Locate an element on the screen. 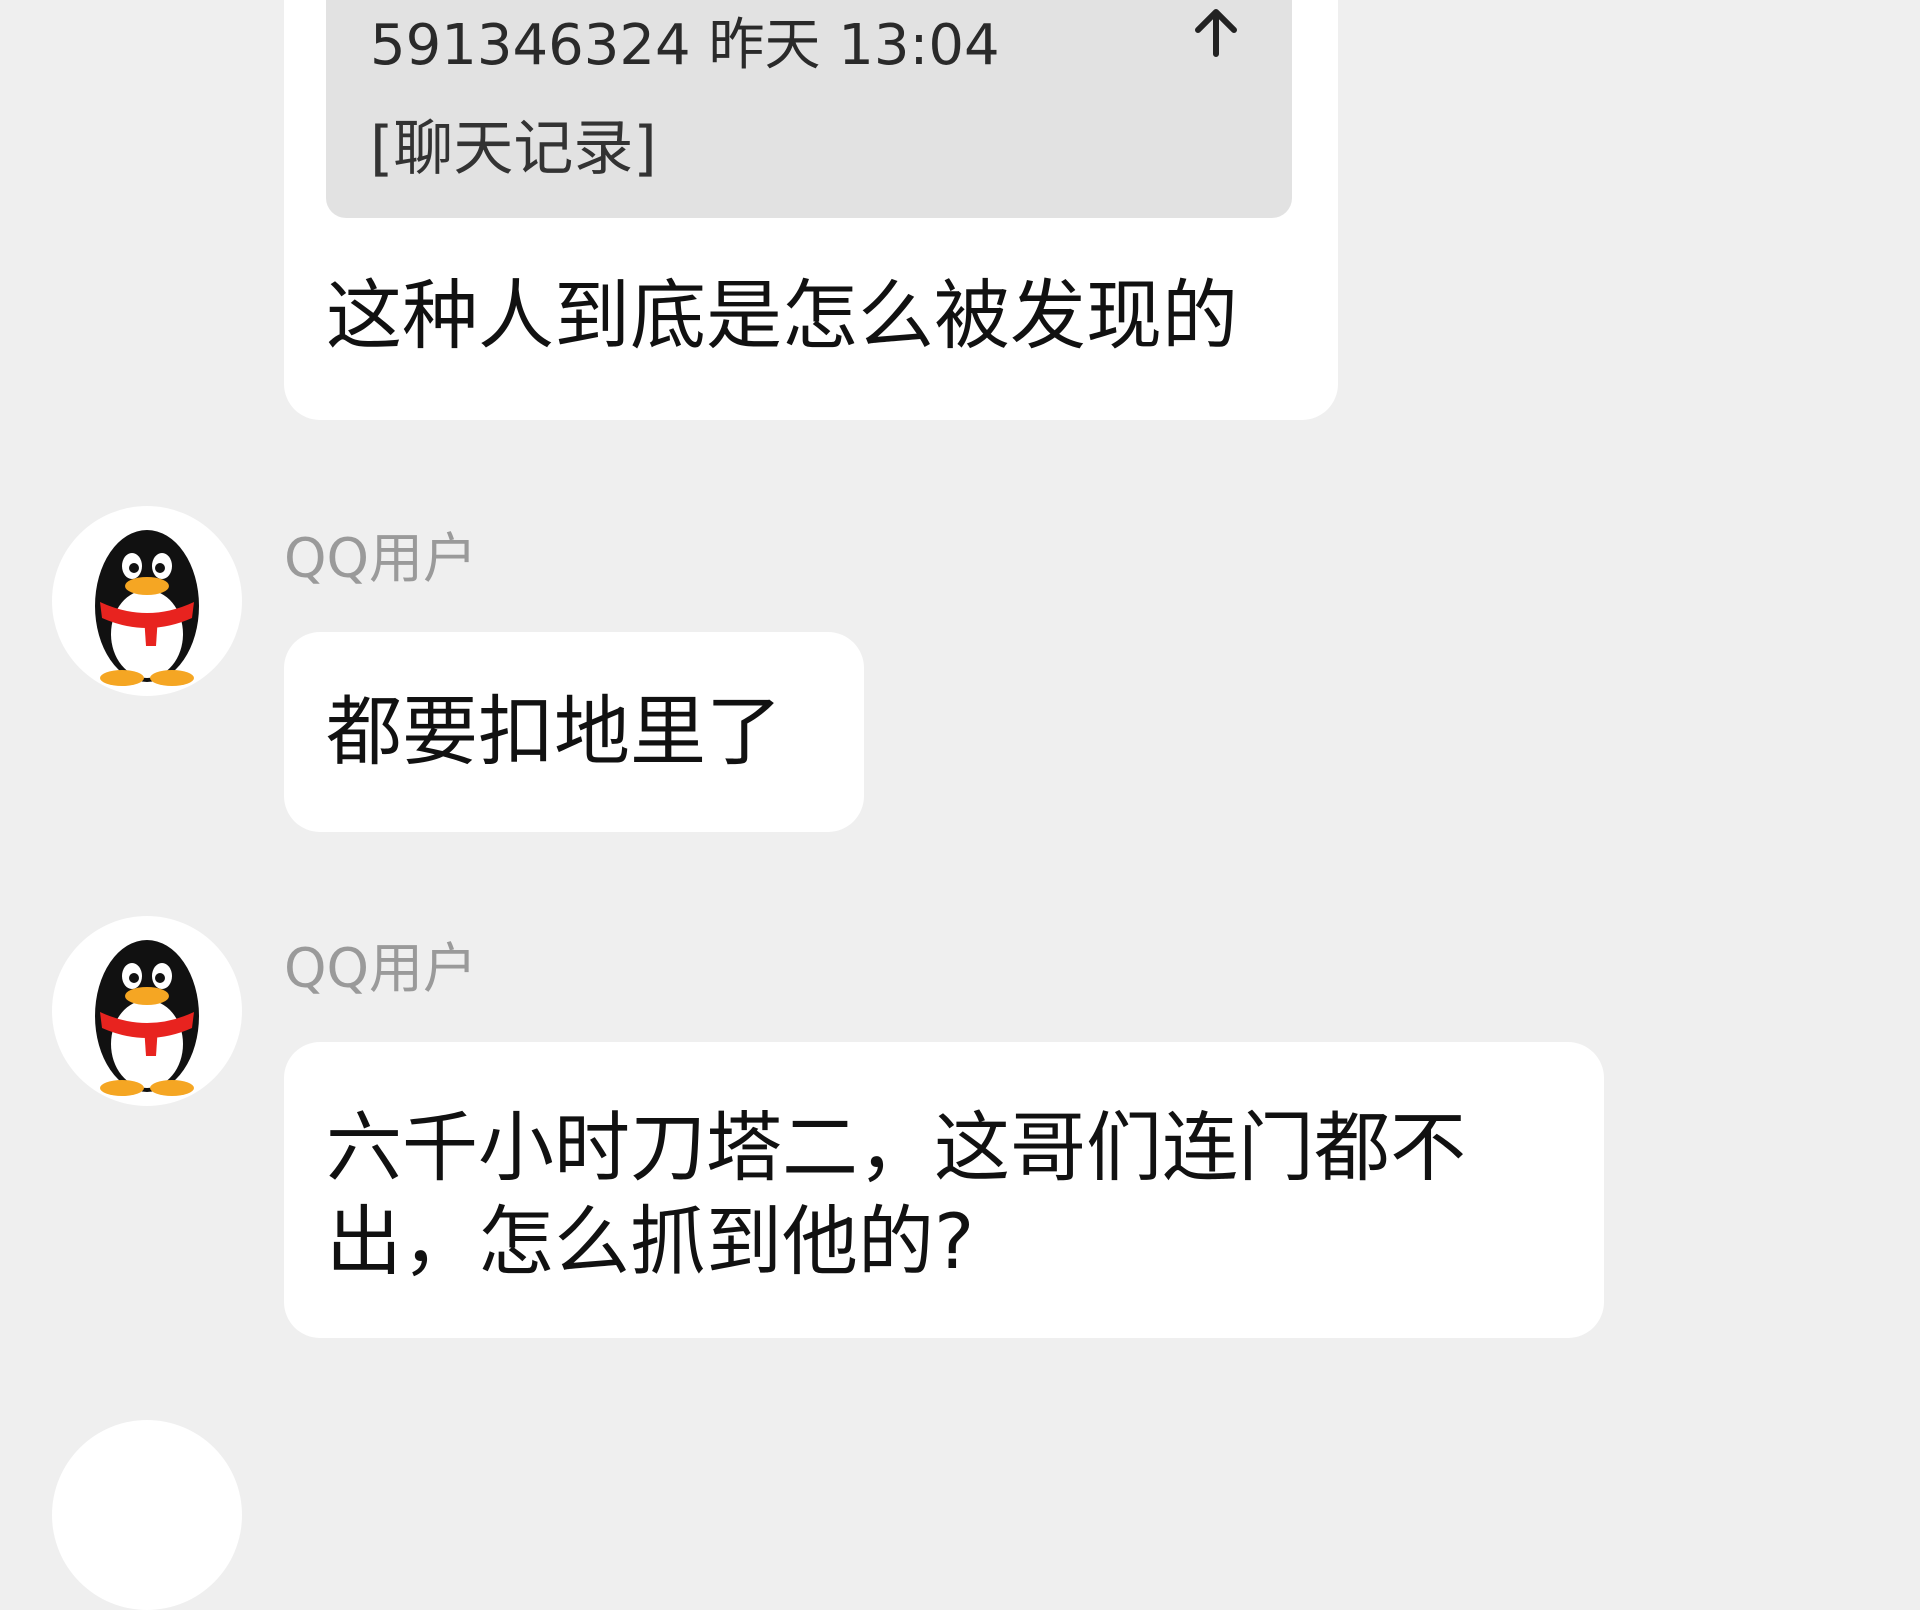 This screenshot has width=1920, height=1610. message-bubble-quoted: 591346324 昨天 13:04 [聊天记录] 这种人到底是怎么被发现的 is located at coordinates (811, 210).